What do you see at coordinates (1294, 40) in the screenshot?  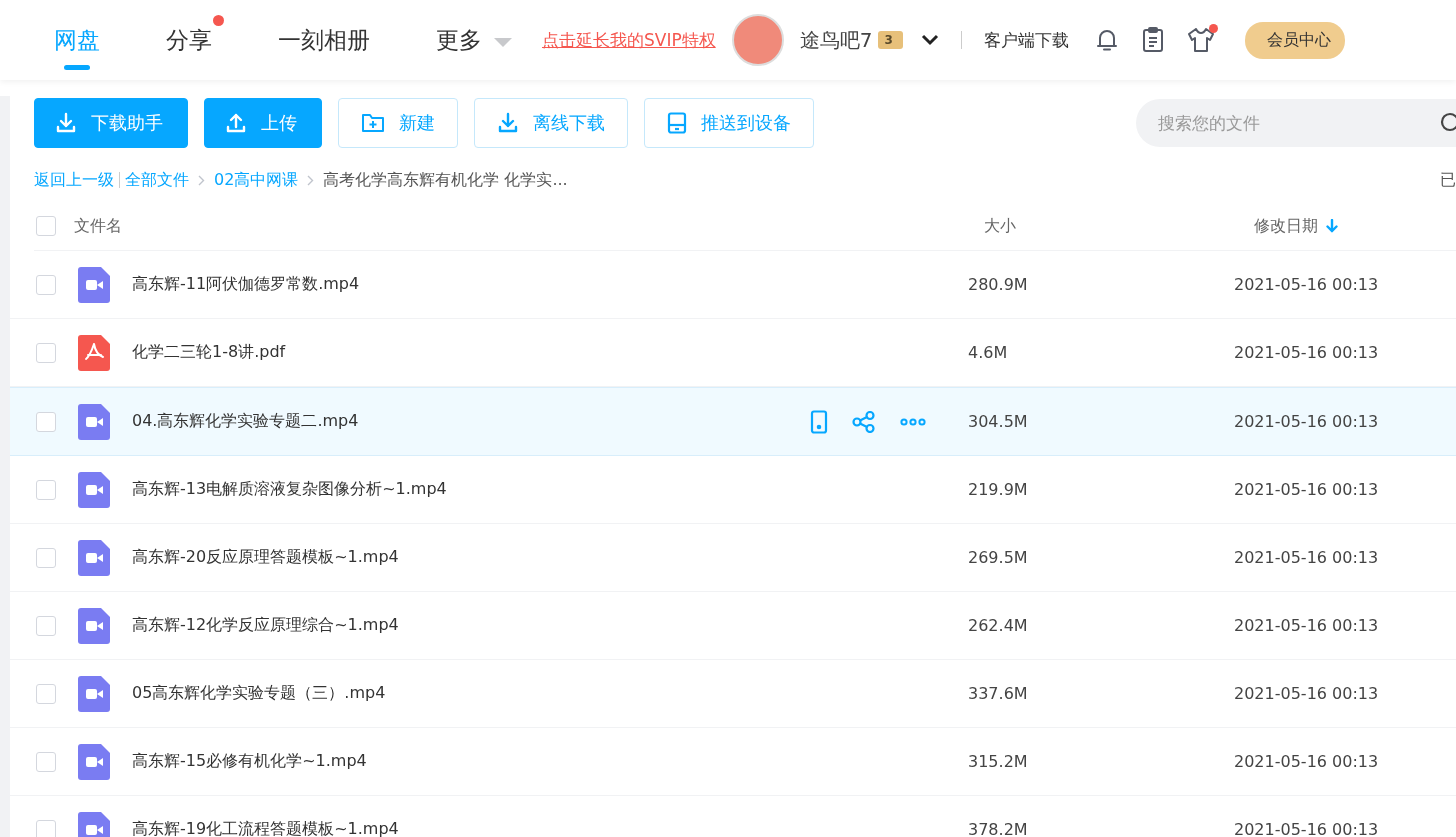 I see `member-center-button: 会员中心` at bounding box center [1294, 40].